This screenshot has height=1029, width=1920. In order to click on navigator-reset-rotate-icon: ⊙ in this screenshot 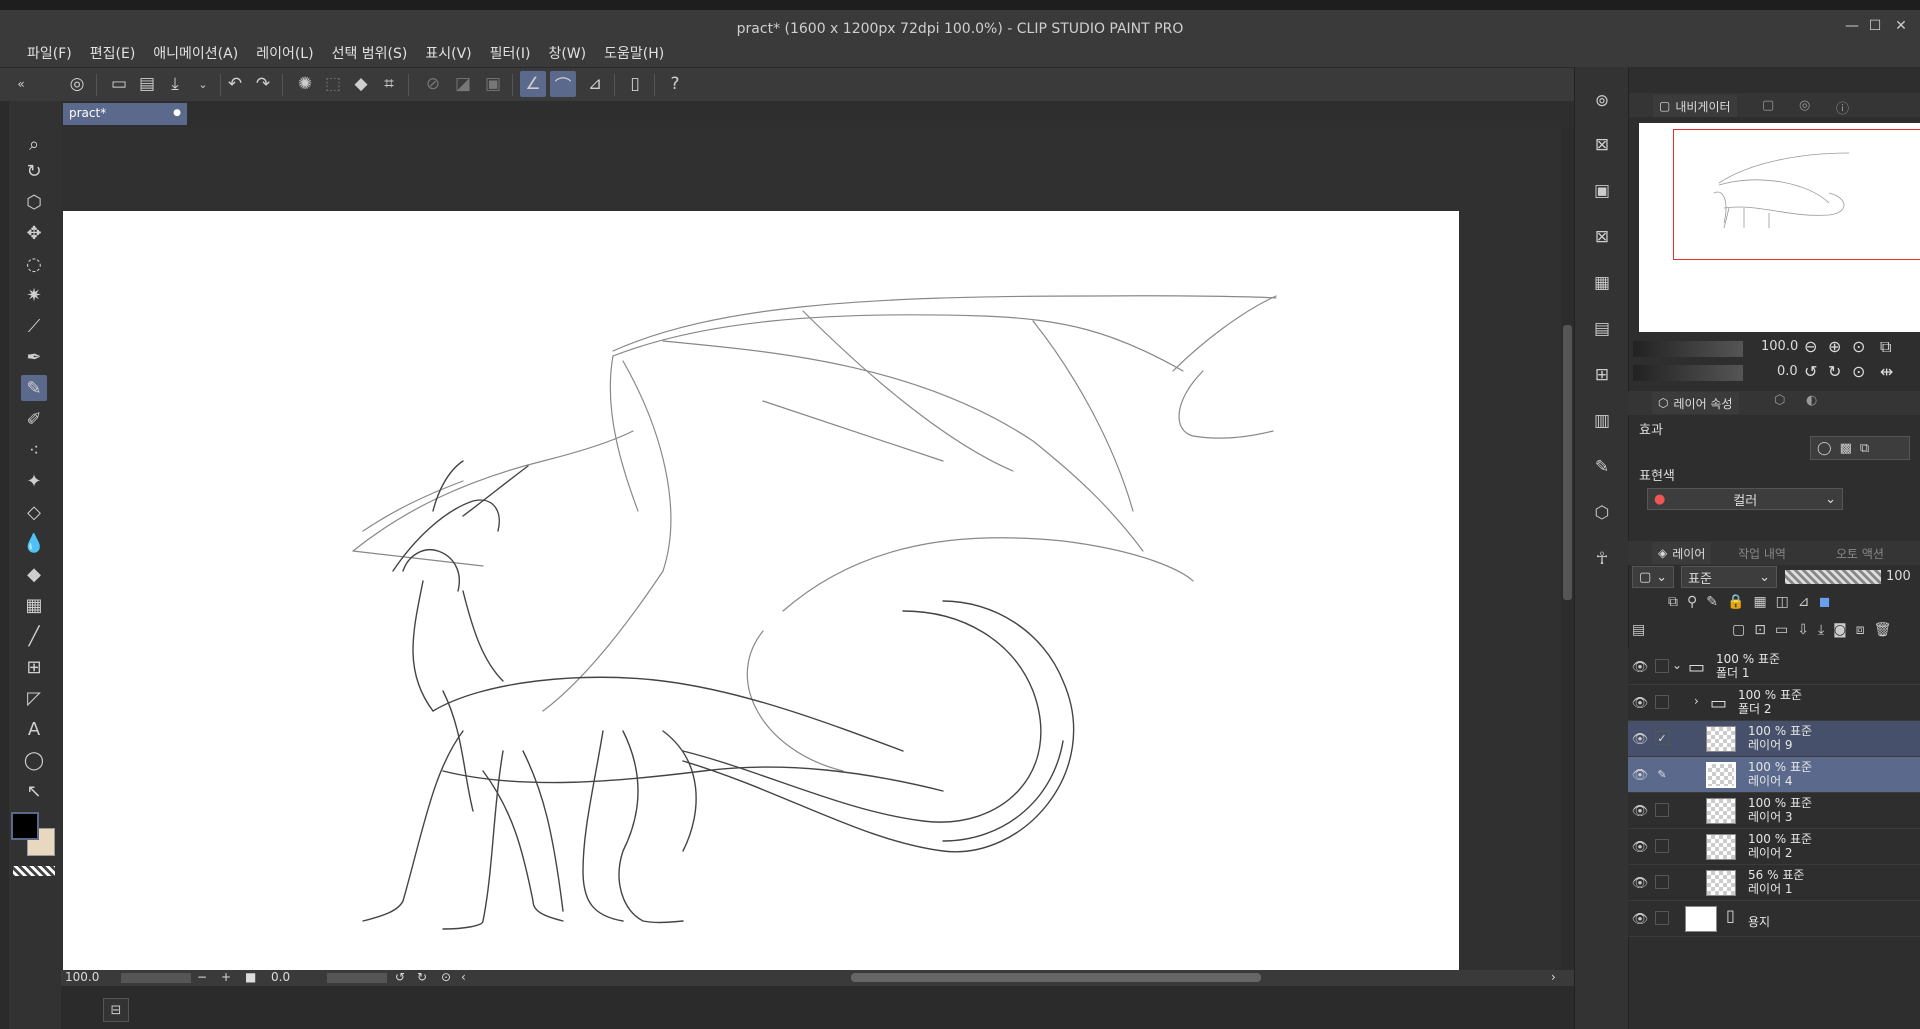, I will do `click(1858, 371)`.